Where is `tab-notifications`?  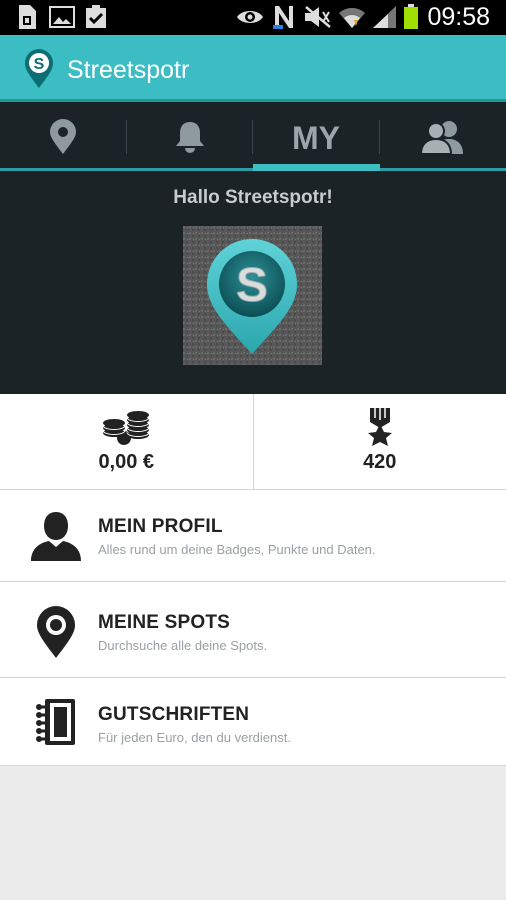 tab-notifications is located at coordinates (189, 136).